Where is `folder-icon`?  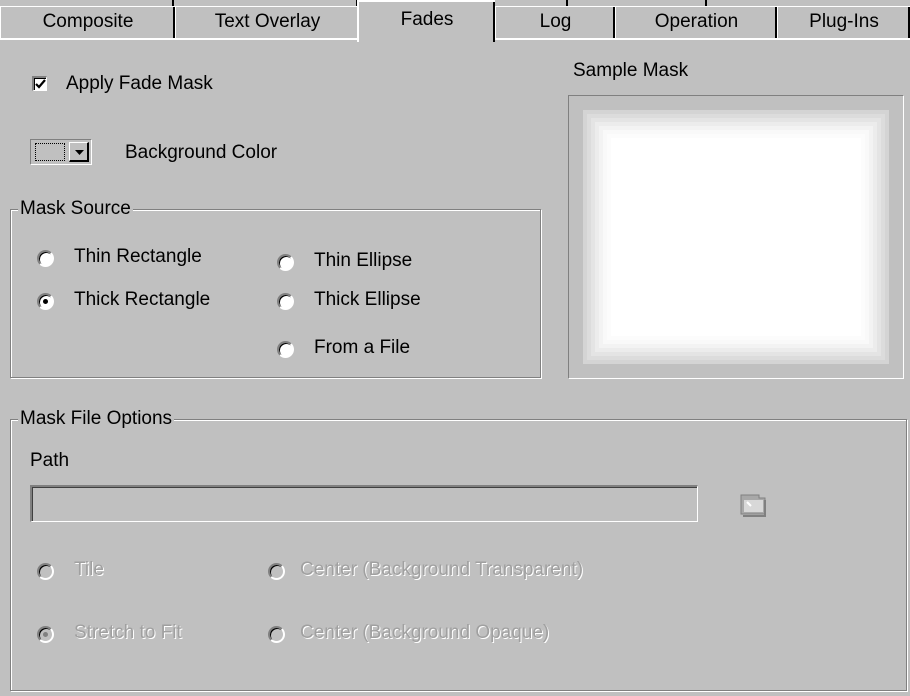
folder-icon is located at coordinates (753, 505).